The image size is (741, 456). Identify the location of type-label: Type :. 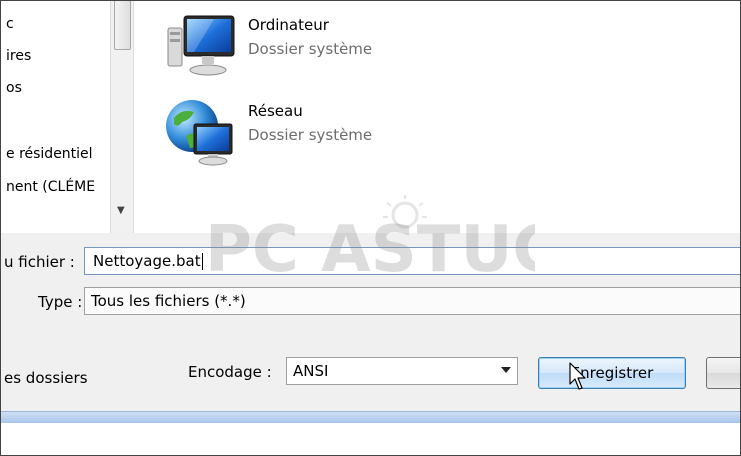
(60, 302).